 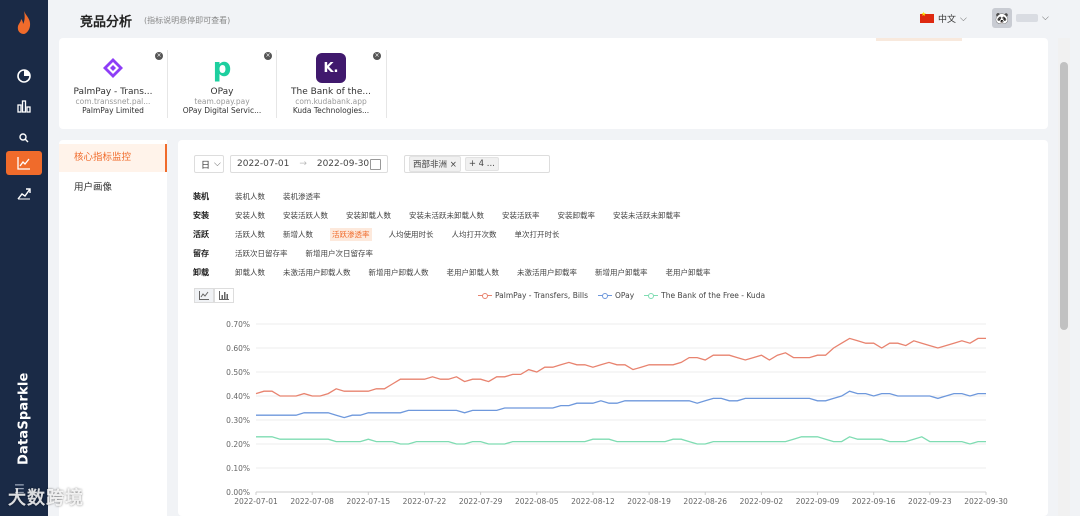 I want to click on bar-chart-icon, so click(x=24, y=106).